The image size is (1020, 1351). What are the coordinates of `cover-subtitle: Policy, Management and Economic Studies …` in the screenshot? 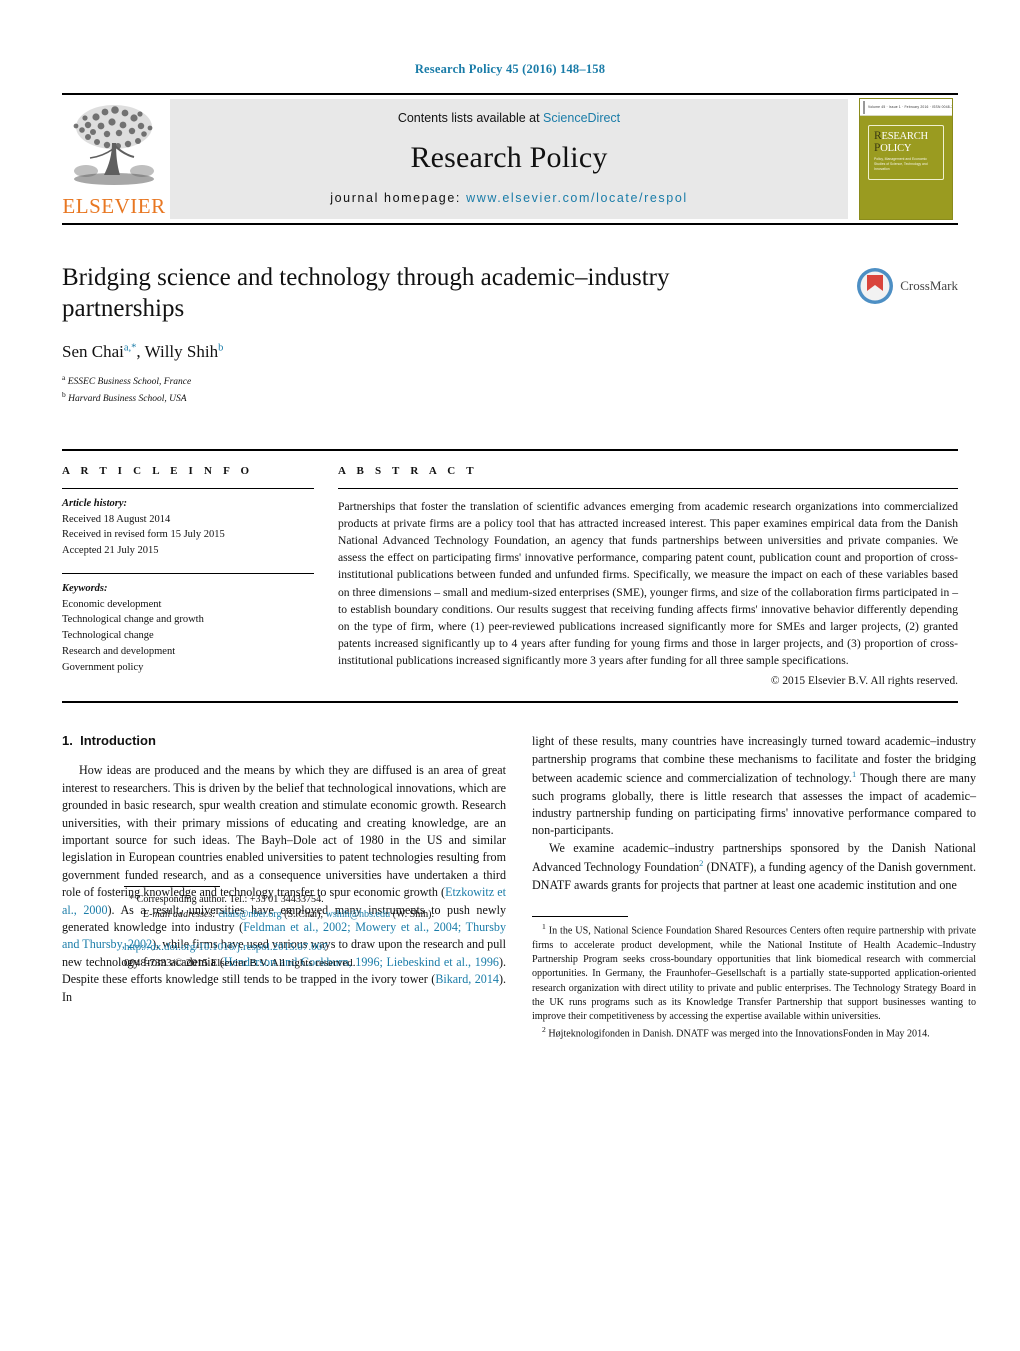 It's located at (901, 164).